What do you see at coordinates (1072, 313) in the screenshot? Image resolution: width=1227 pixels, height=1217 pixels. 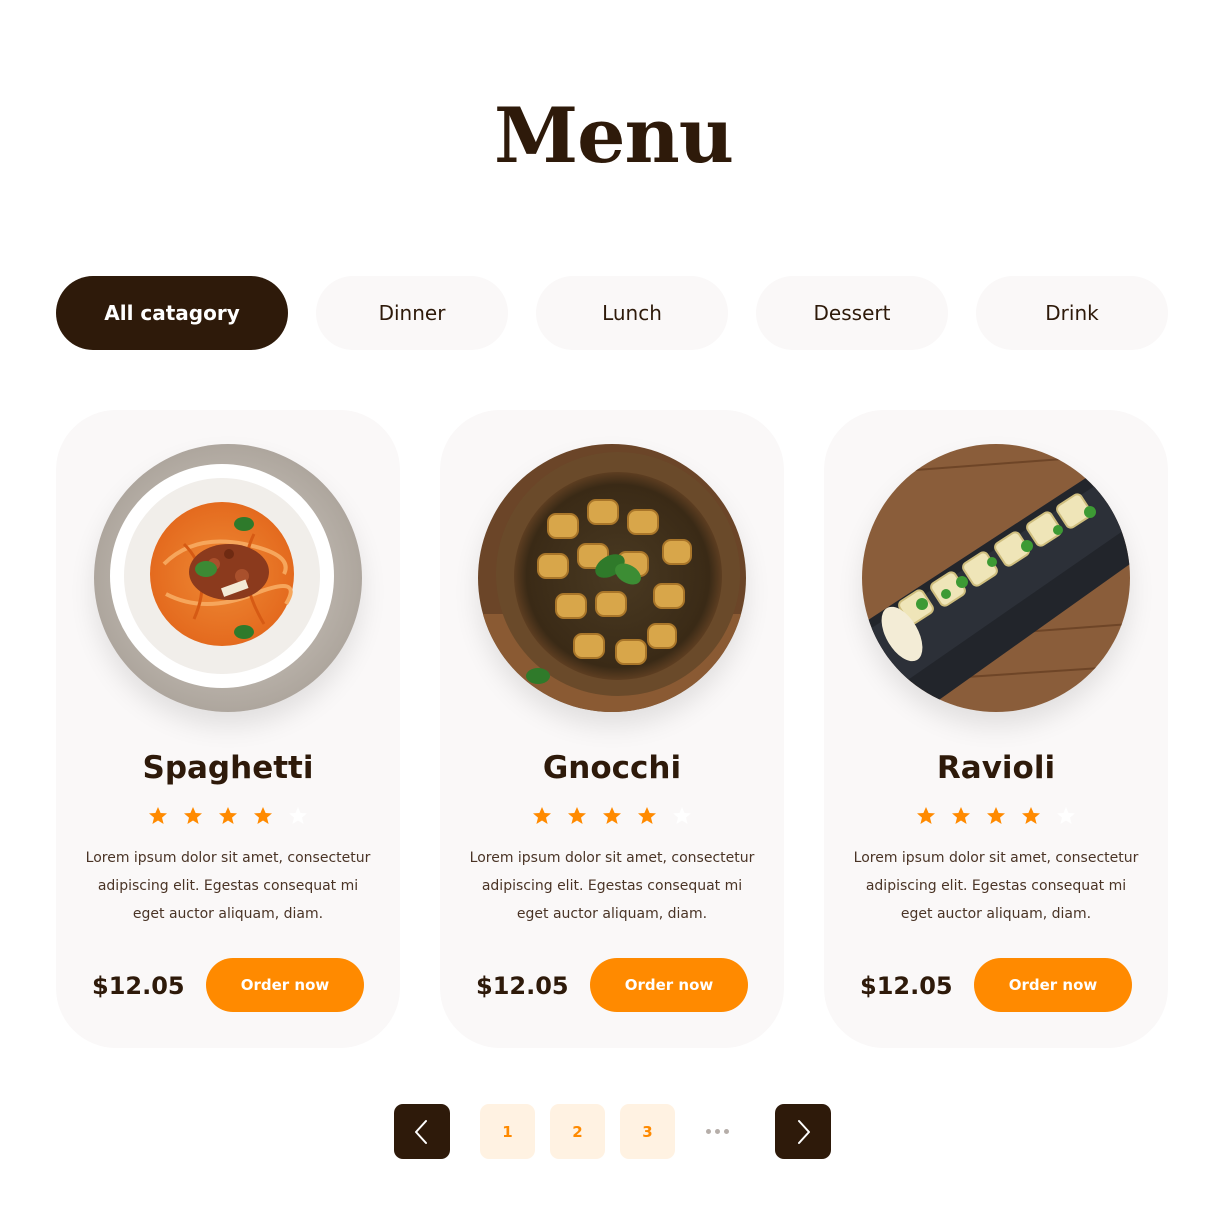 I see `category-tab-drink: Drink` at bounding box center [1072, 313].